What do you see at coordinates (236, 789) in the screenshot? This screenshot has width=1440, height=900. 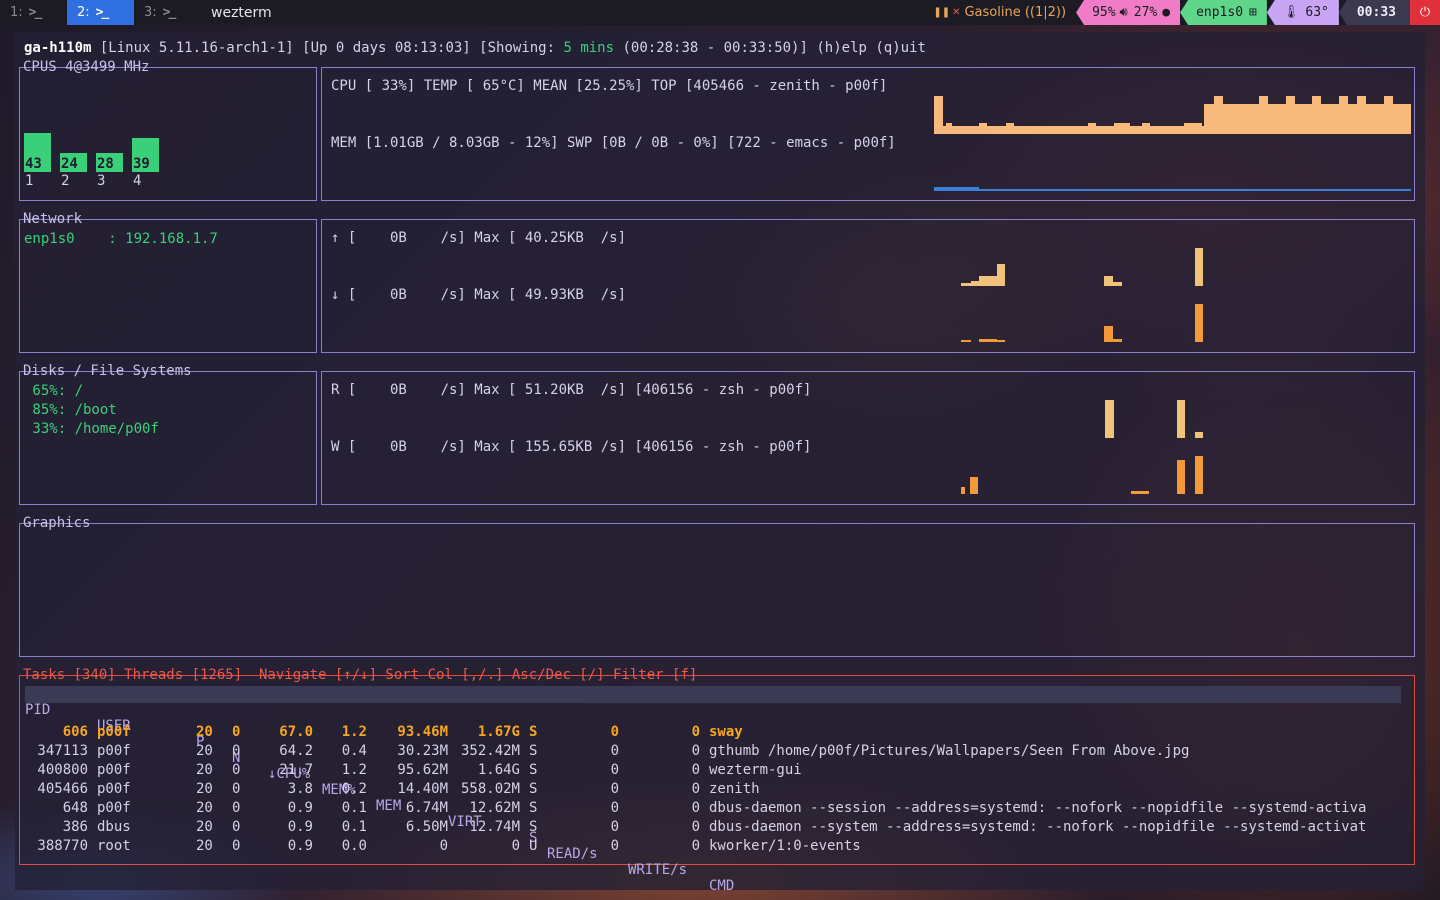 I see `cell-n: 0` at bounding box center [236, 789].